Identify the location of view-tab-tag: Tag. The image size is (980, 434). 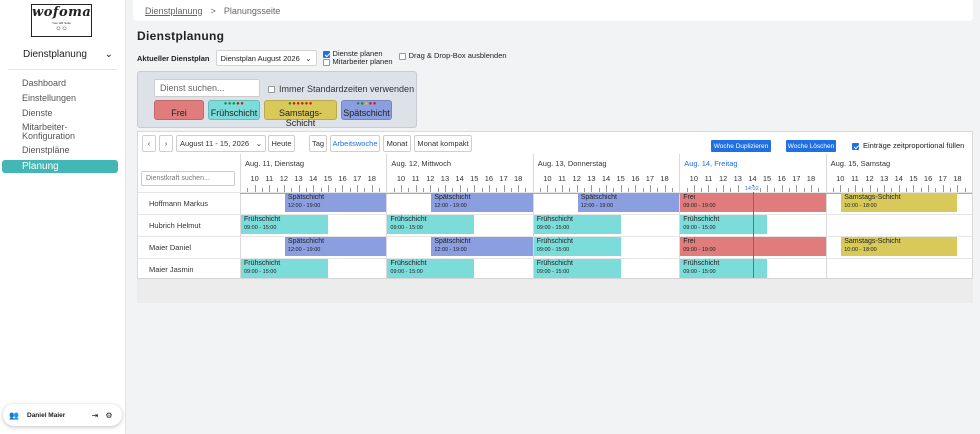
(318, 143).